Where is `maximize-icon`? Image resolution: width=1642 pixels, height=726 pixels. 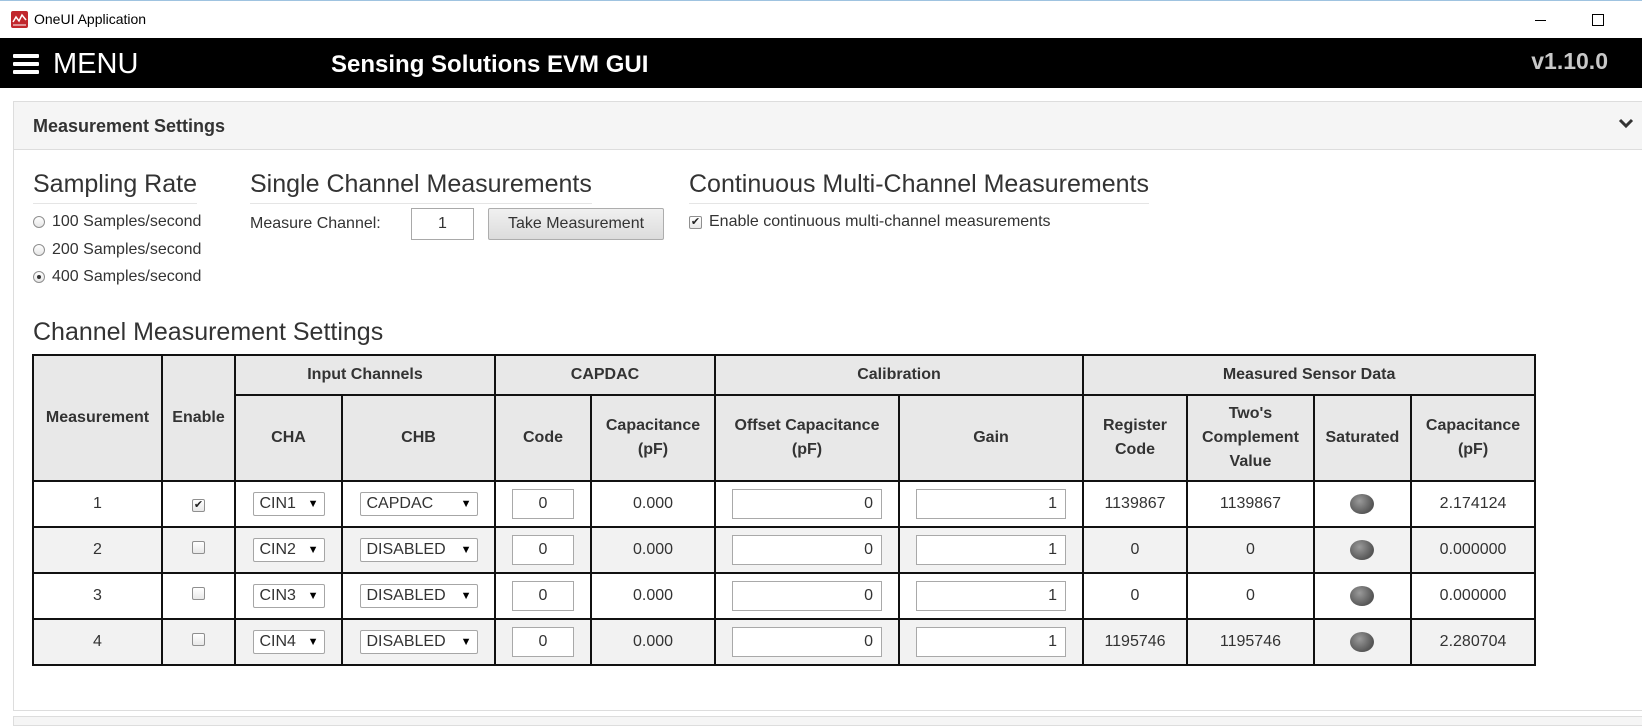
maximize-icon is located at coordinates (1598, 20).